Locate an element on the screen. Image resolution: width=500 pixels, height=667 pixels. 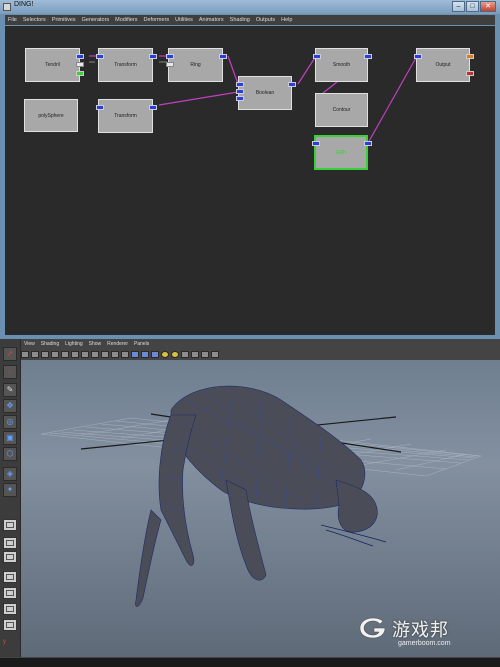
menu-file: File is located at coordinates (12, 20).